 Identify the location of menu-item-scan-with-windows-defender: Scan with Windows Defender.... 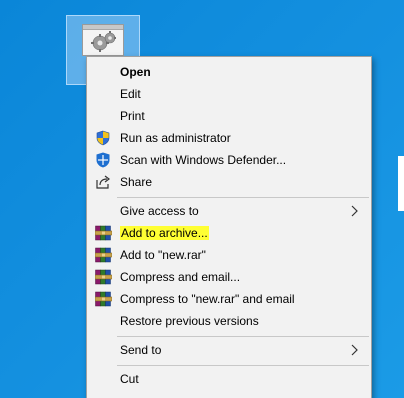
(229, 160).